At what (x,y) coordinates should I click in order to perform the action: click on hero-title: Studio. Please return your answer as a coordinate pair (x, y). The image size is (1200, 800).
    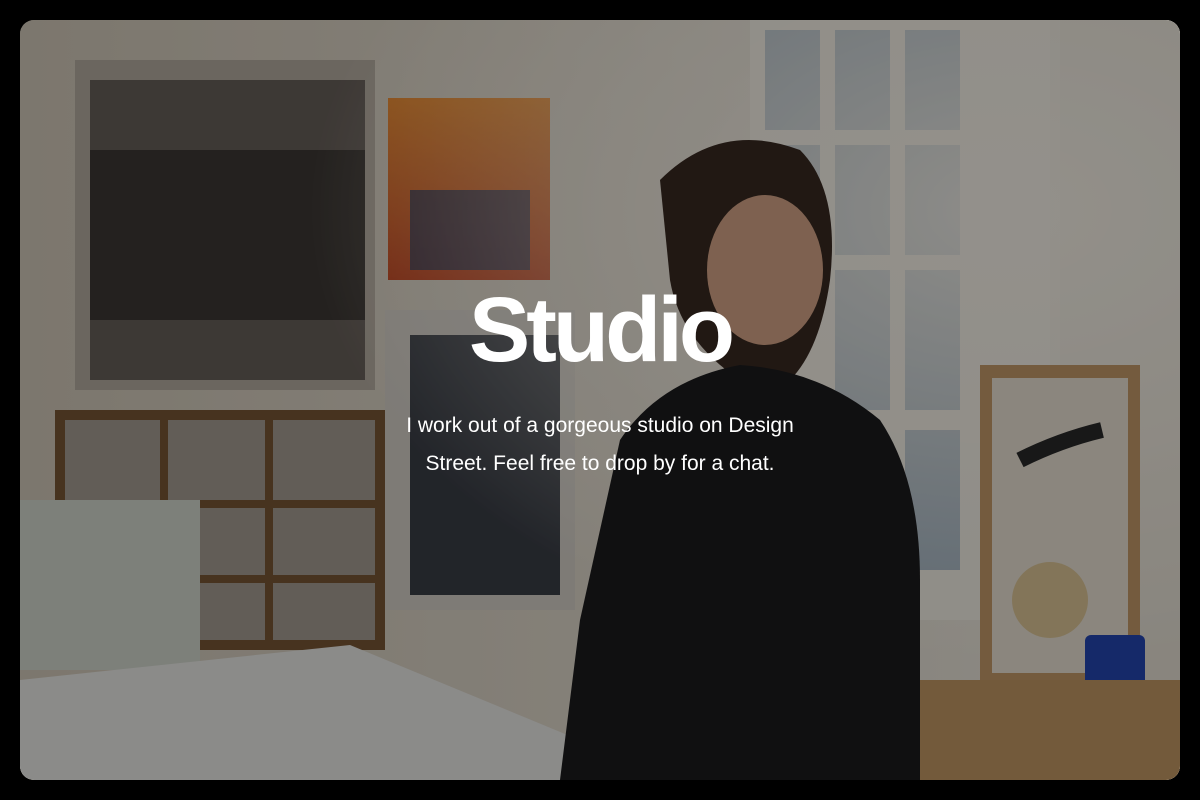
    Looking at the image, I should click on (601, 330).